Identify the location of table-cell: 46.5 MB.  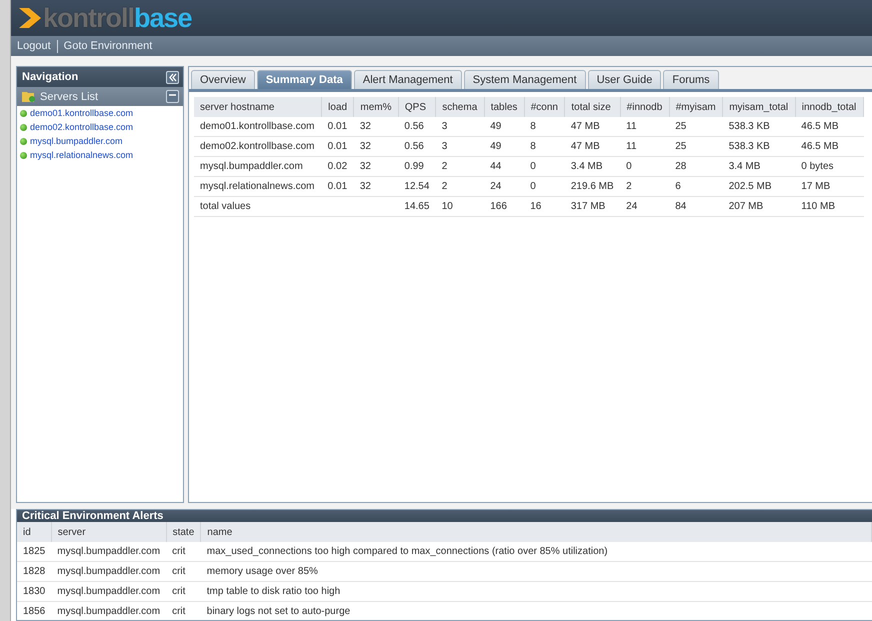
(820, 126).